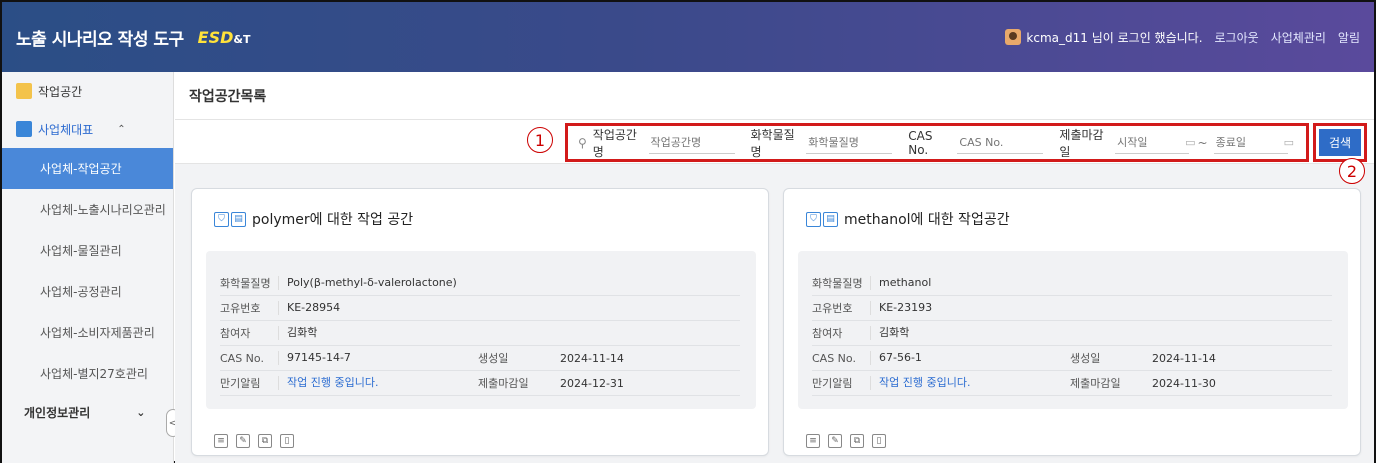  Describe the element at coordinates (1000, 142) in the screenshot. I see `cas-no-input` at that location.